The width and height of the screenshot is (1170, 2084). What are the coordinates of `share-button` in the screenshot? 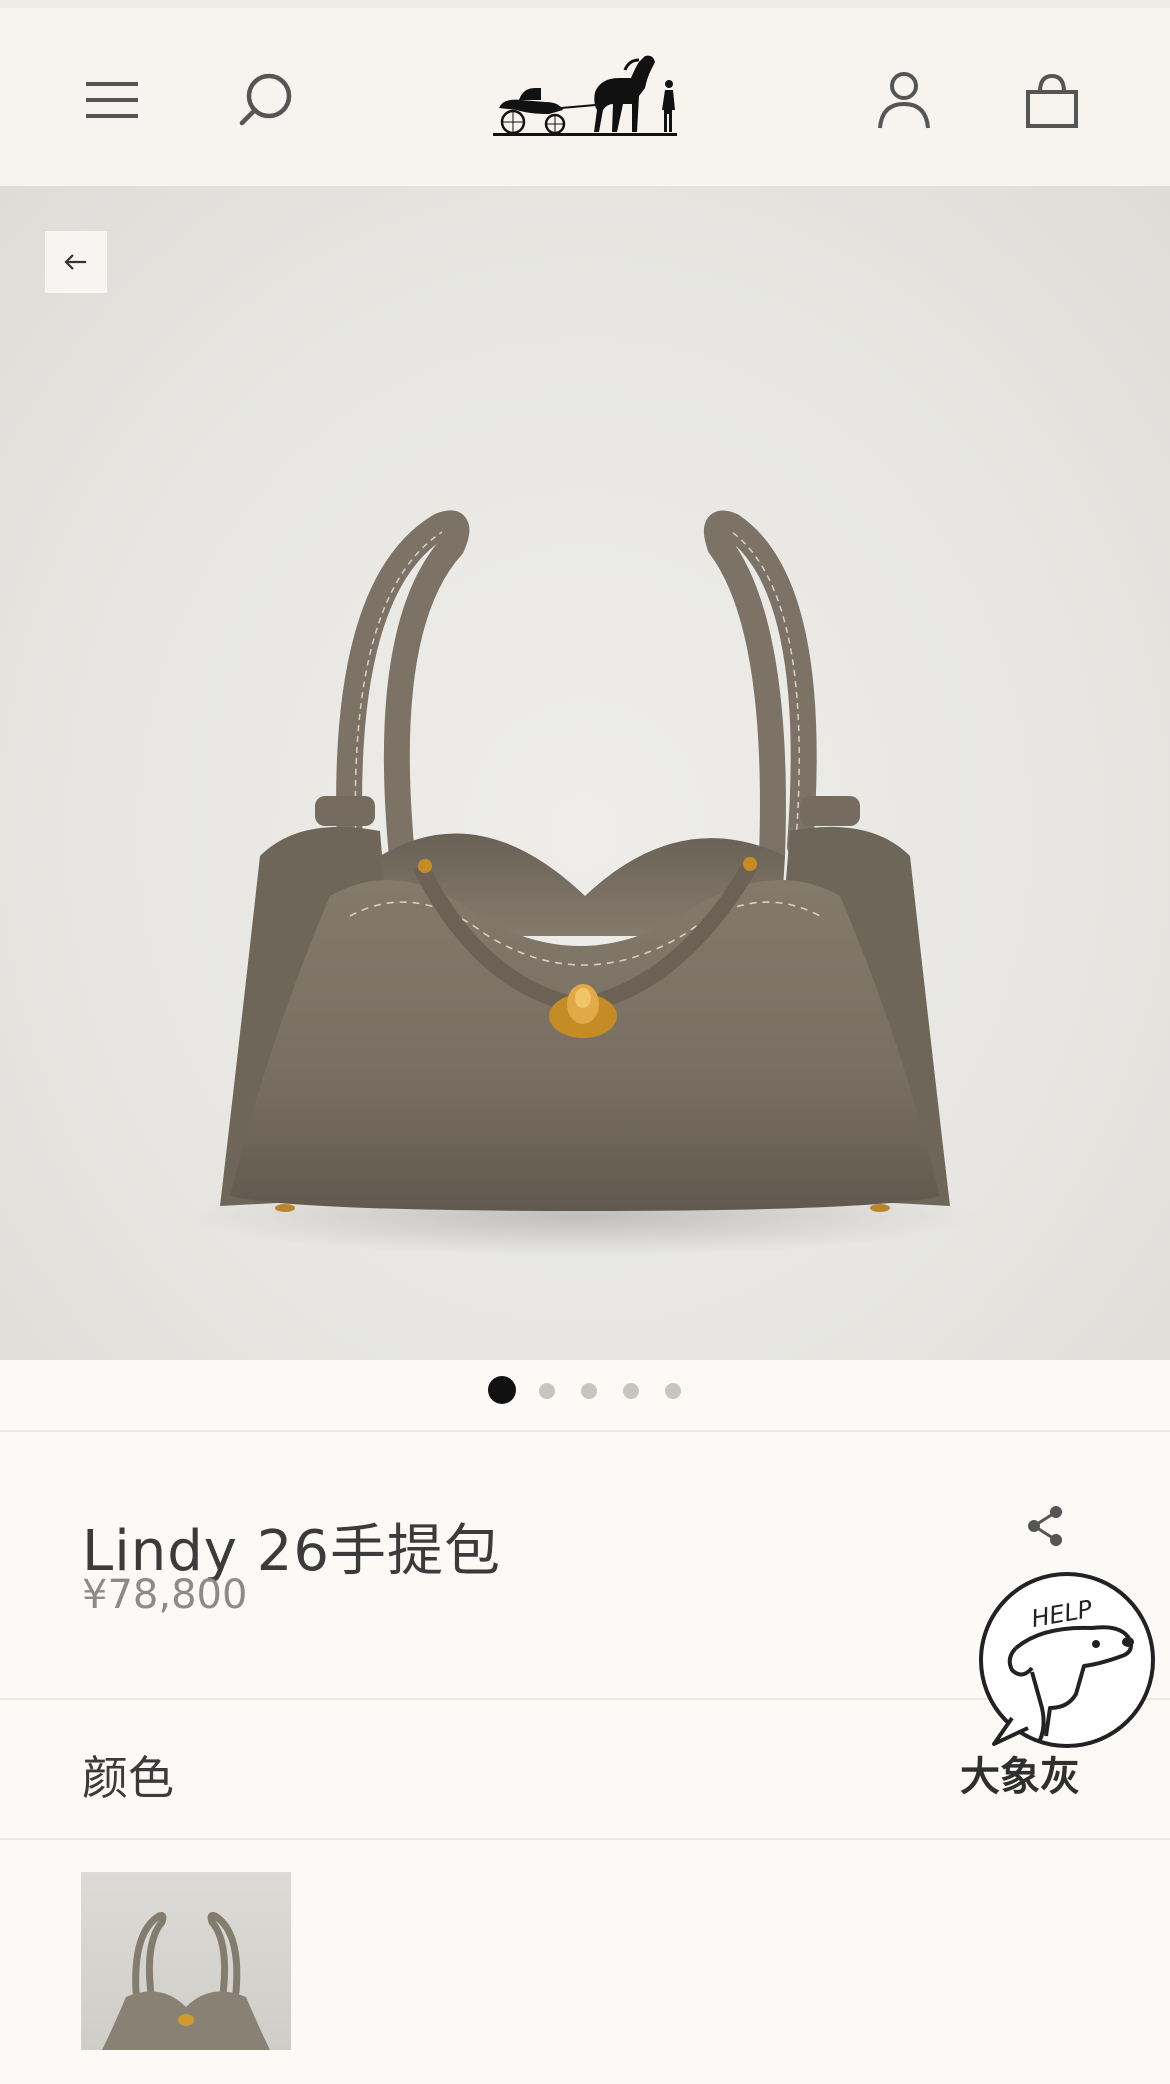 It's located at (1046, 1526).